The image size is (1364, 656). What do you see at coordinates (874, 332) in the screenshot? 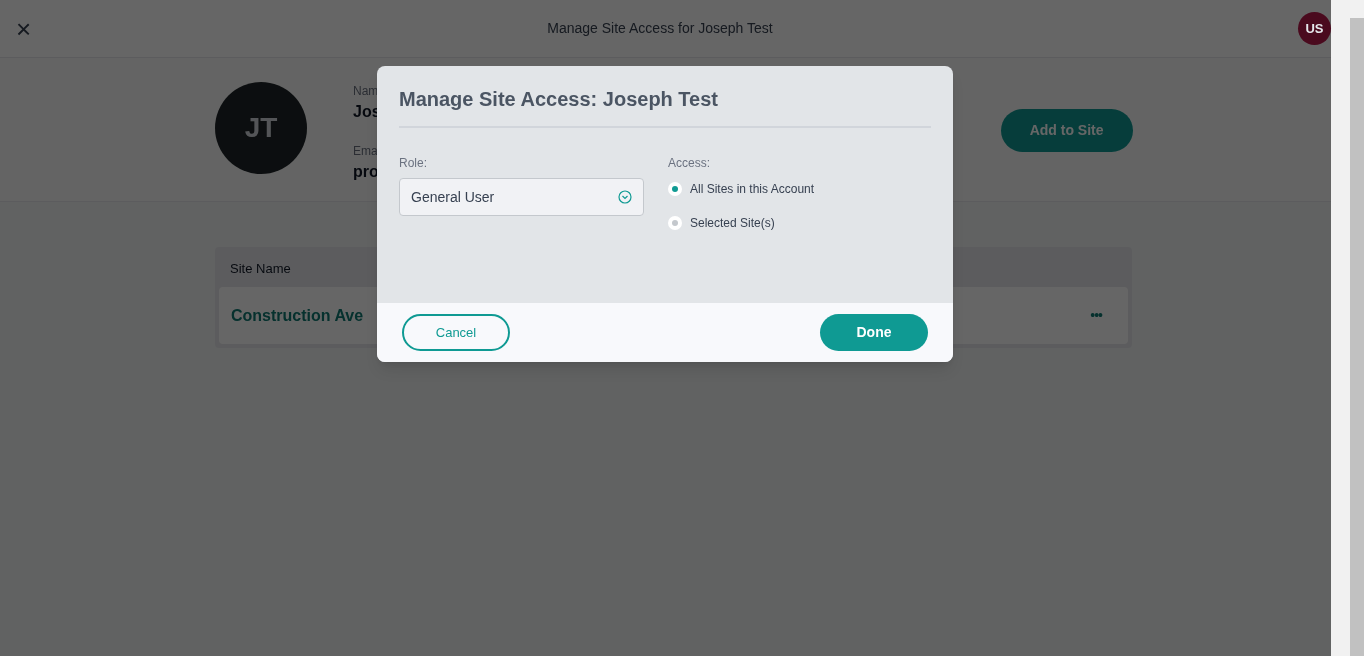
I see `done-button: Done` at bounding box center [874, 332].